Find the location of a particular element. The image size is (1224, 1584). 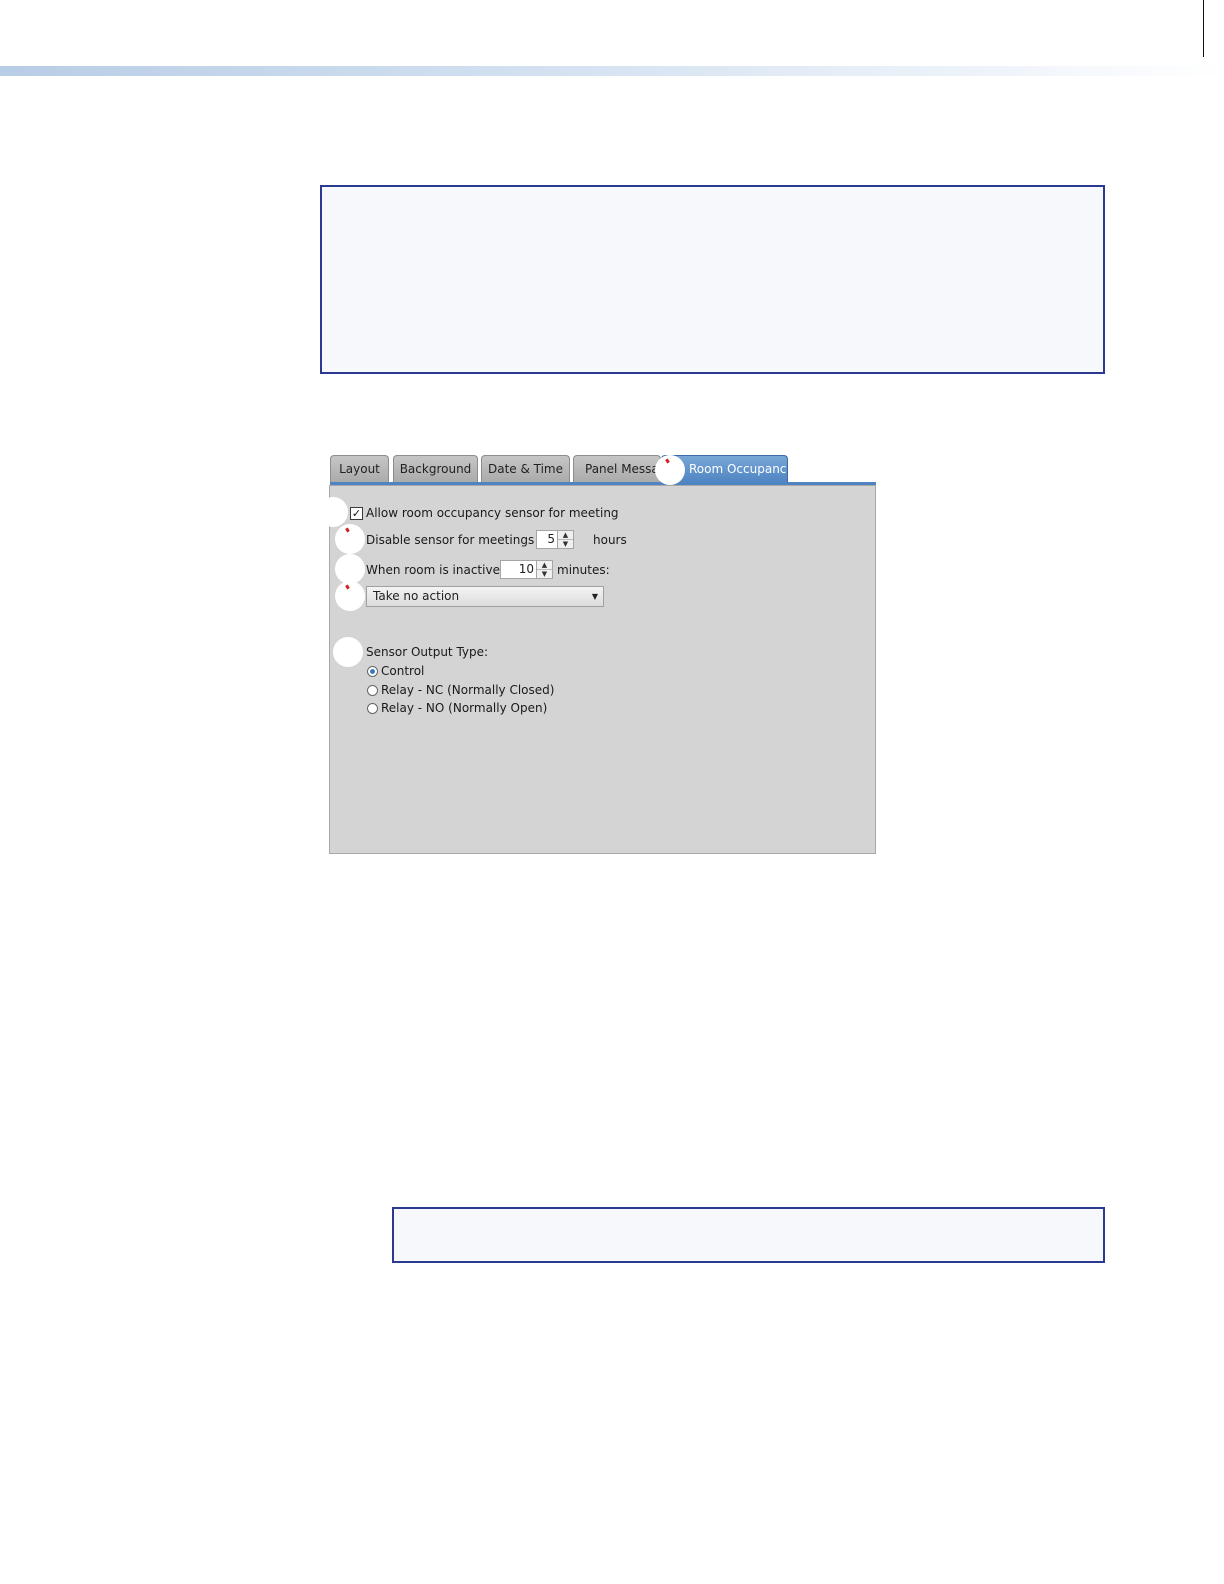

allow-sensor-label: Allow room occupancy sensor for meeting is located at coordinates (492, 513).